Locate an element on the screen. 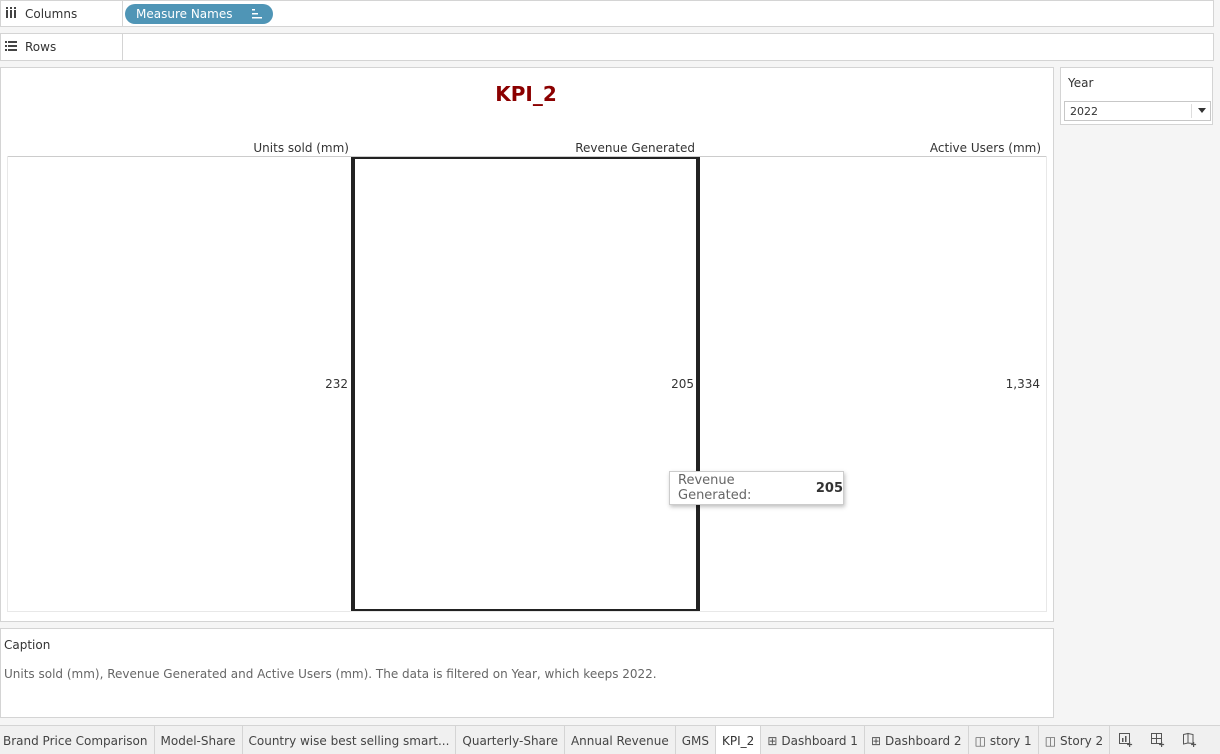  tab-label: Annual Revenue is located at coordinates (619, 741).